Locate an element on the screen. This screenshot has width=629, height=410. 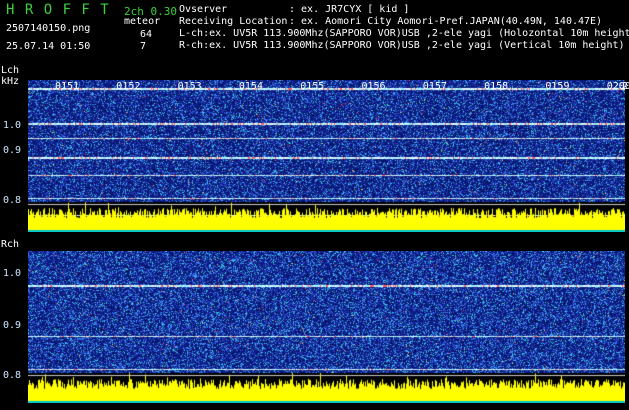
app-title: H R O F F T is located at coordinates (58, 10).